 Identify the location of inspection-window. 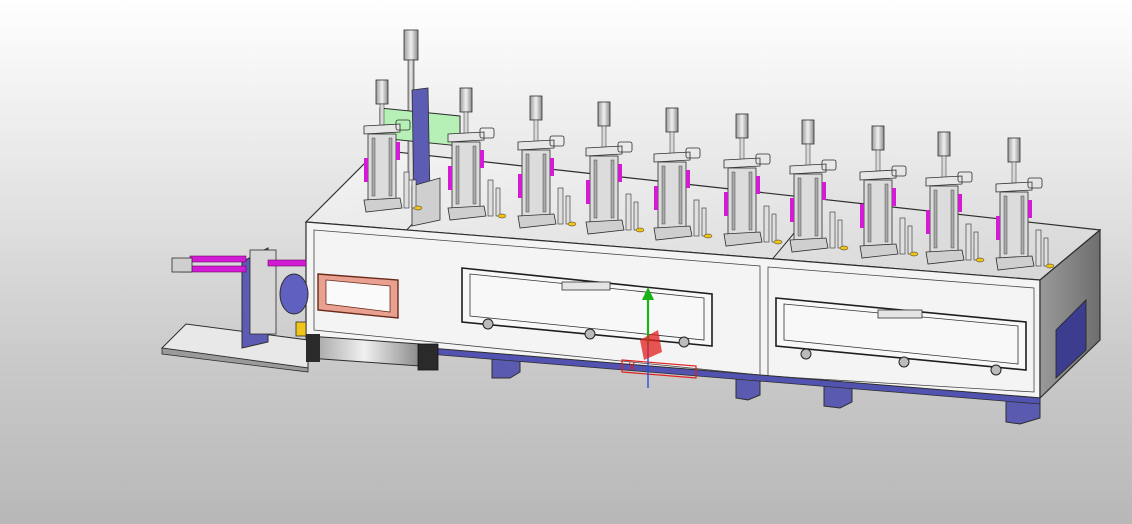
(358, 296).